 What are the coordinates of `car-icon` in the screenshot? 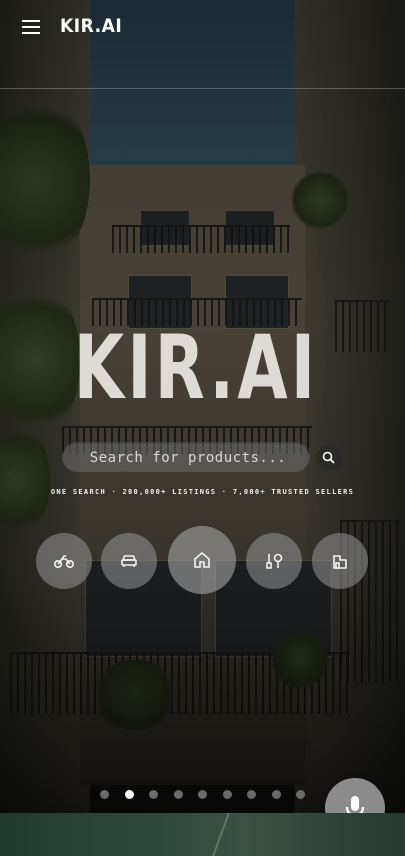 It's located at (129, 561).